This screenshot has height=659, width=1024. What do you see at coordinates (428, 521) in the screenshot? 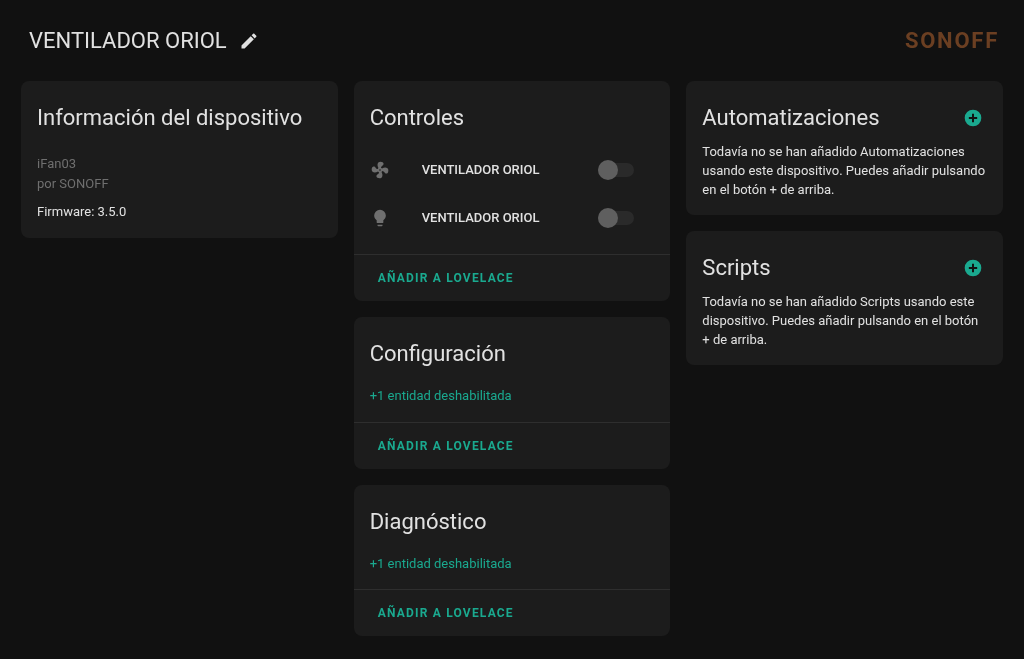
I see `card-title: Diagnóstico` at bounding box center [428, 521].